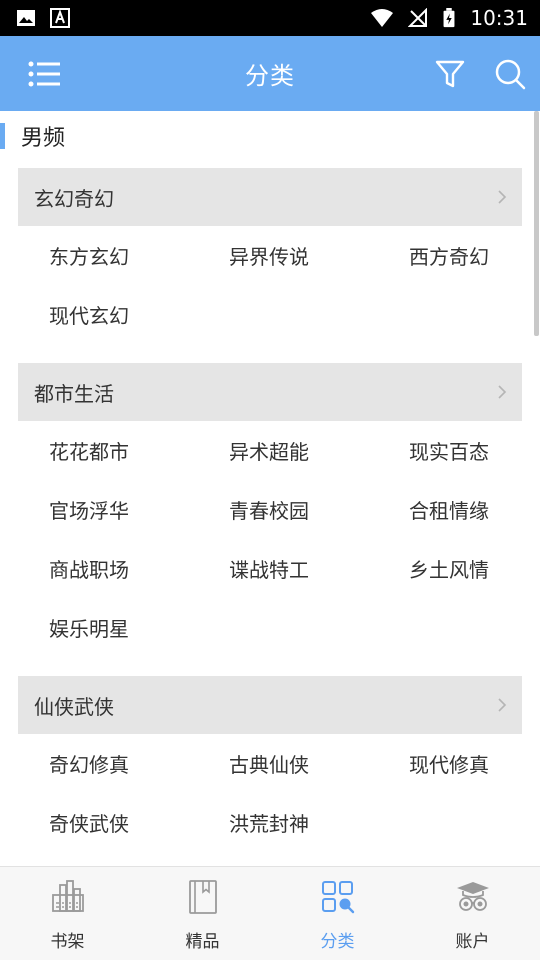 The image size is (540, 960). Describe the element at coordinates (270, 705) in the screenshot. I see `category-header: 仙侠武侠` at that location.